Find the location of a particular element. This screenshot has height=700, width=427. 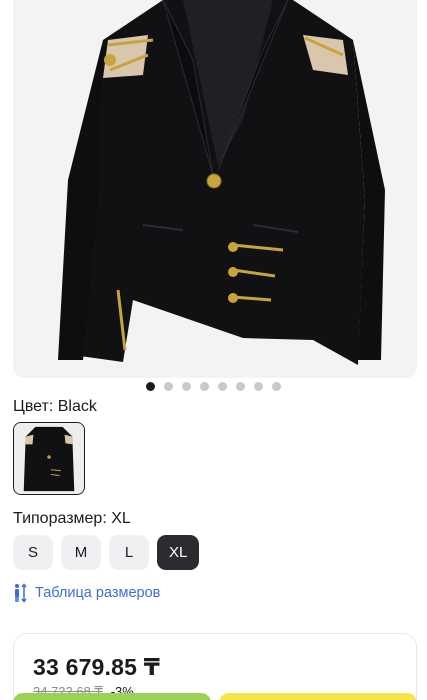

size-option-s: S is located at coordinates (33, 552).